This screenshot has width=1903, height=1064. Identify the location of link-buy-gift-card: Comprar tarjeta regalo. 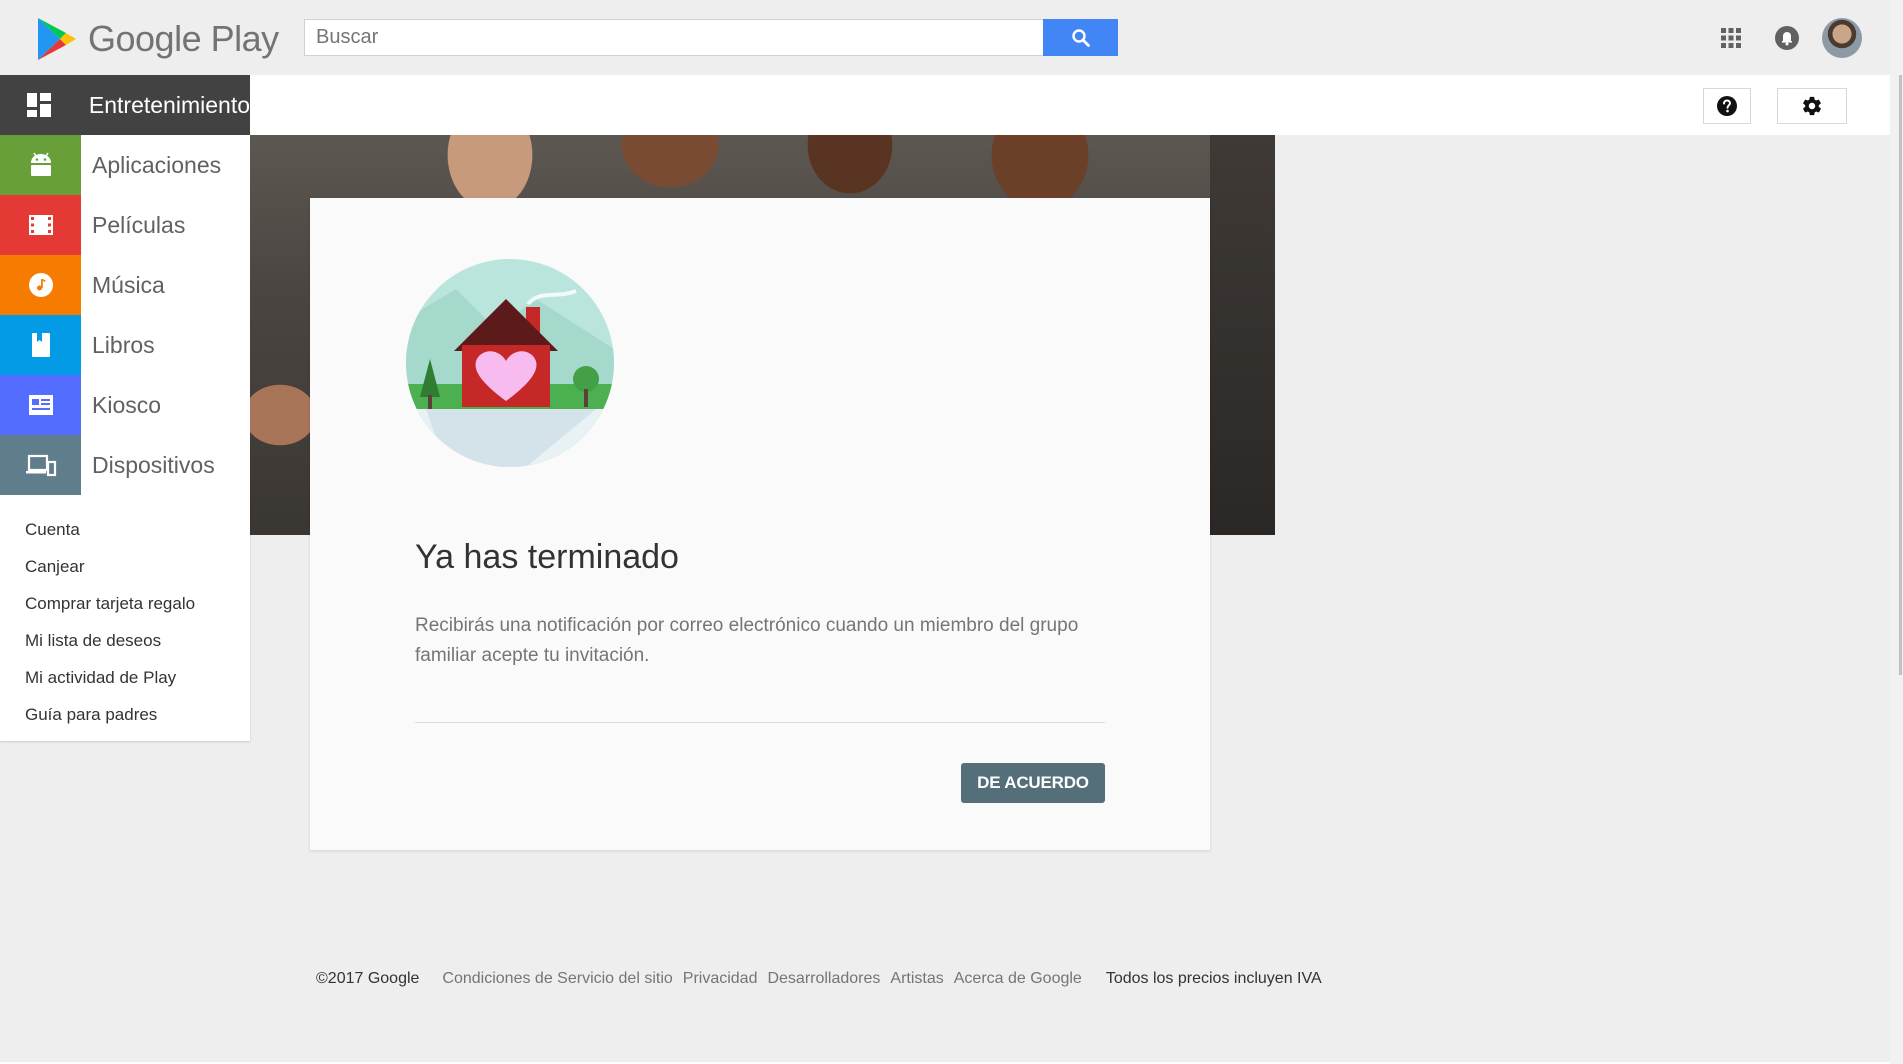
(125, 603).